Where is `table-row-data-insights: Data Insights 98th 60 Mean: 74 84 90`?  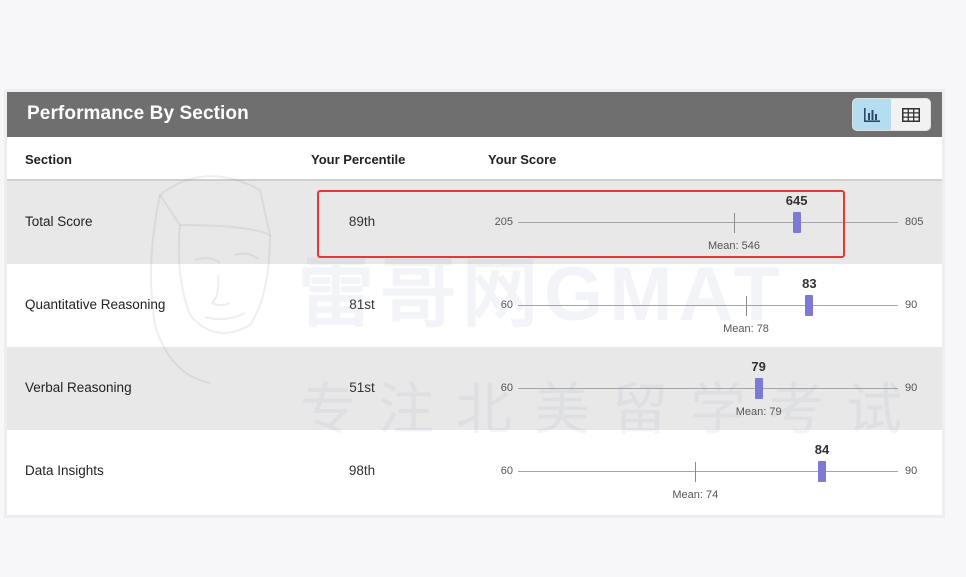
table-row-data-insights: Data Insights 98th 60 Mean: 74 84 90 is located at coordinates (474, 471).